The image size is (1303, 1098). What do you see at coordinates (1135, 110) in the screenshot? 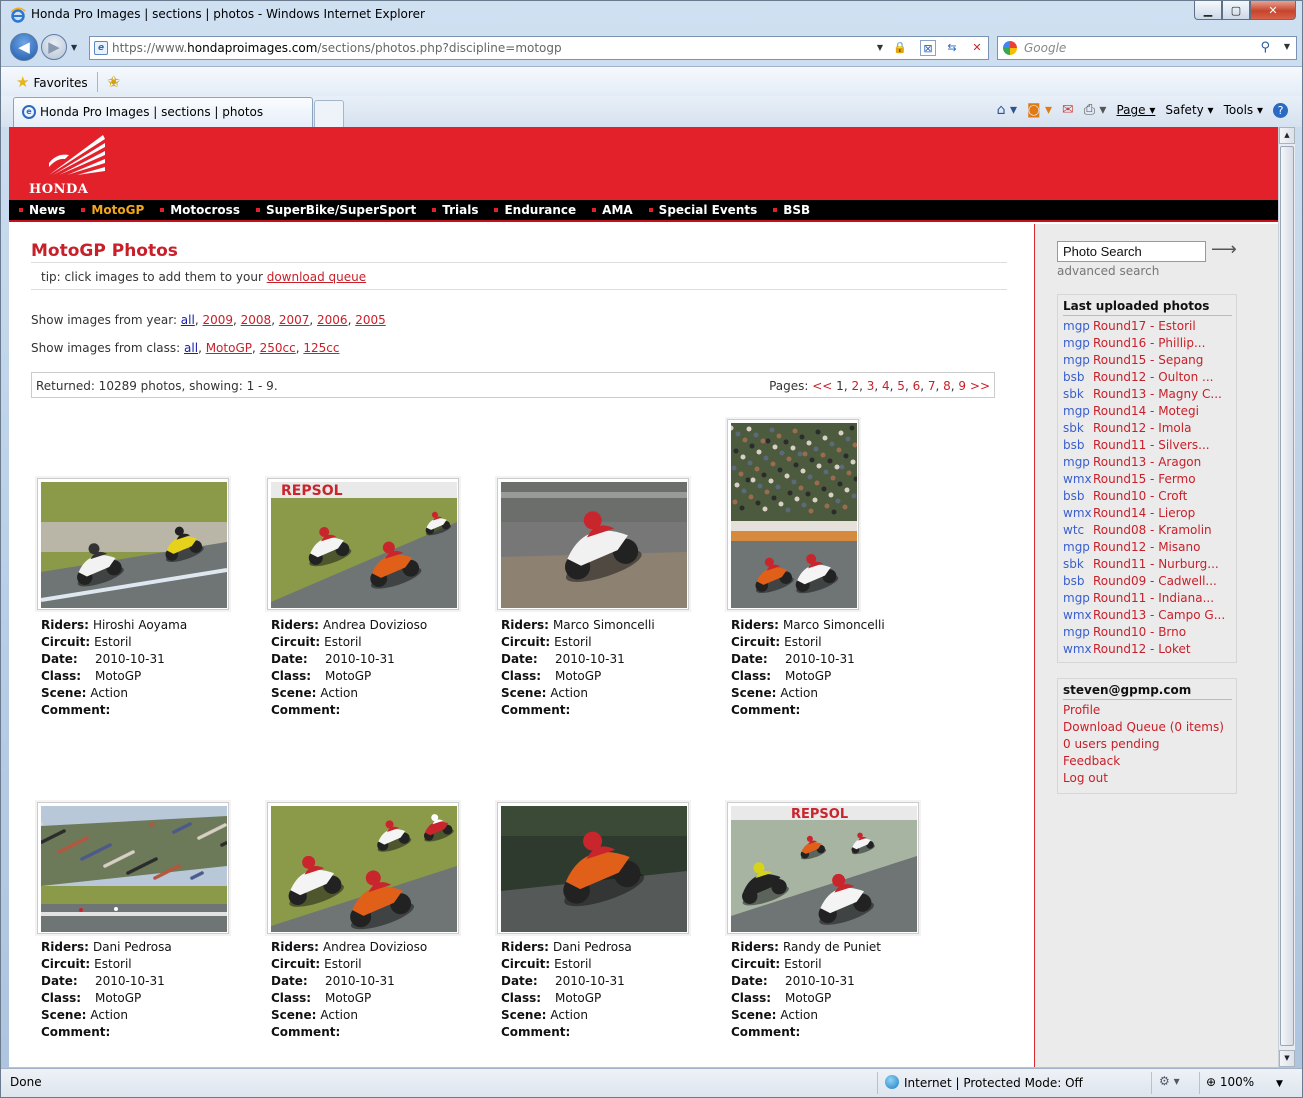
I see `page-menu: Page ▾` at bounding box center [1135, 110].